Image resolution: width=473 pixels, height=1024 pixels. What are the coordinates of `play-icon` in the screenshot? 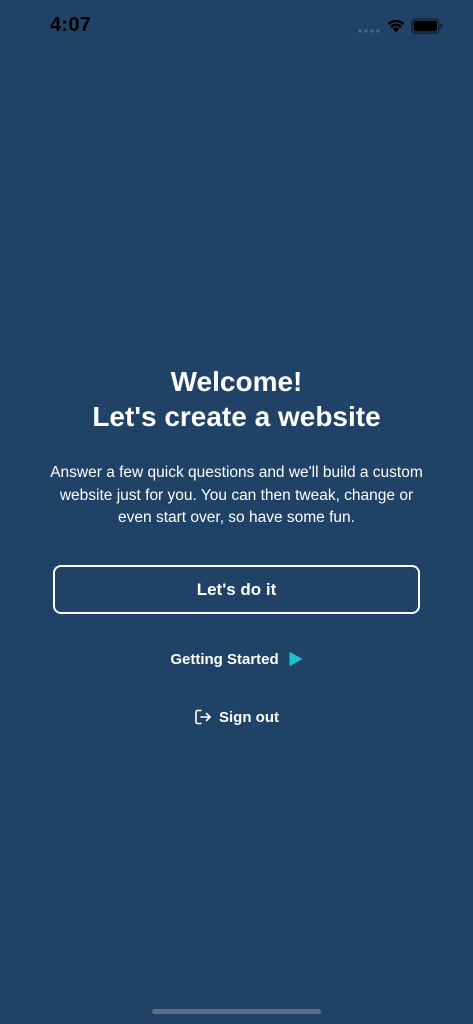 It's located at (296, 659).